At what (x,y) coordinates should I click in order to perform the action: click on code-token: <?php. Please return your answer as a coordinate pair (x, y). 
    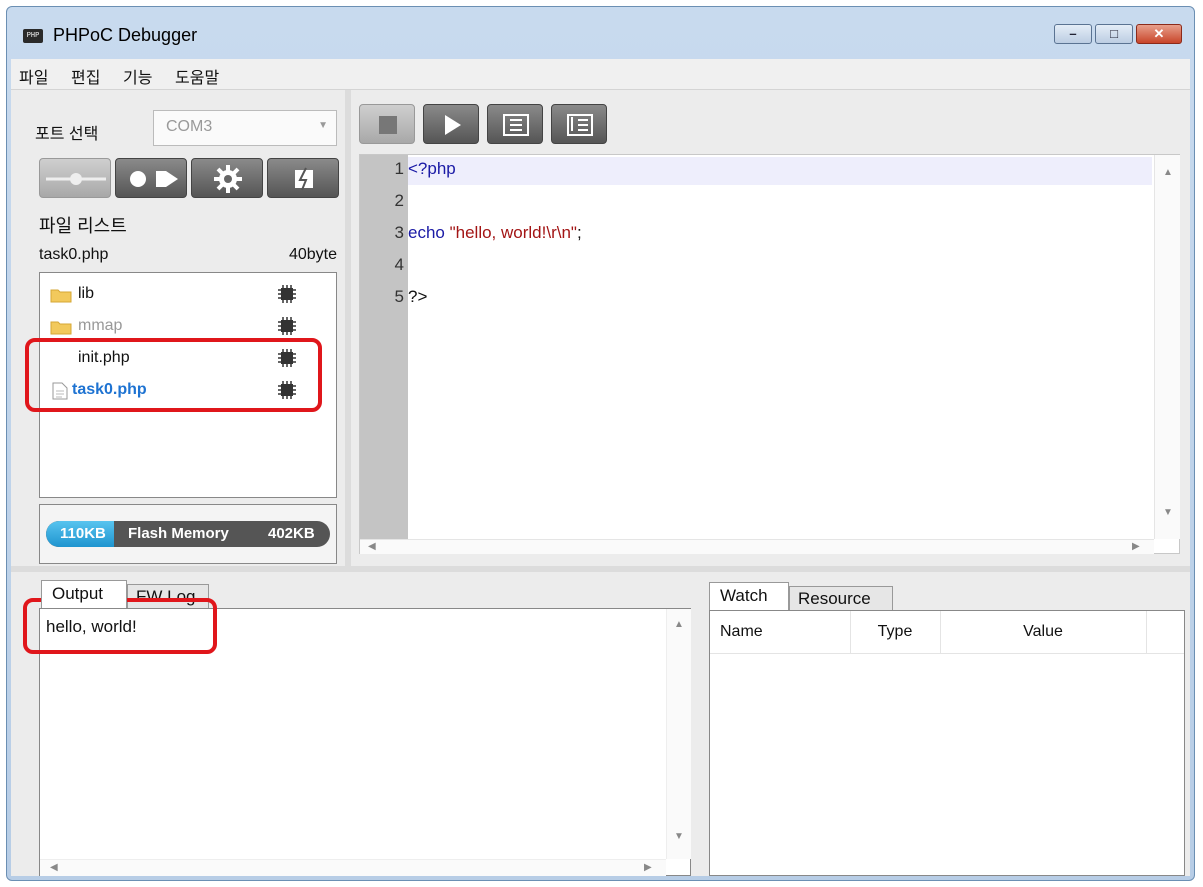
    Looking at the image, I should click on (432, 168).